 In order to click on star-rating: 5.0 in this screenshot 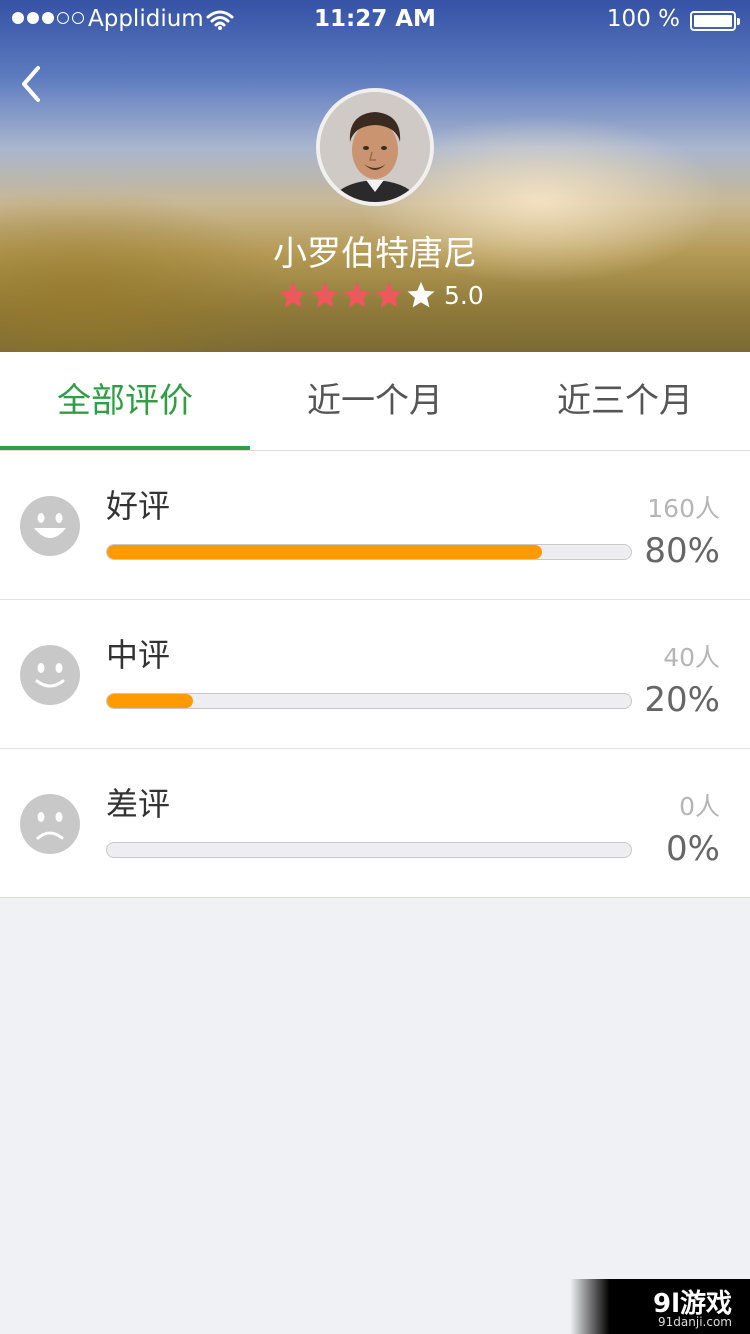, I will do `click(381, 295)`.